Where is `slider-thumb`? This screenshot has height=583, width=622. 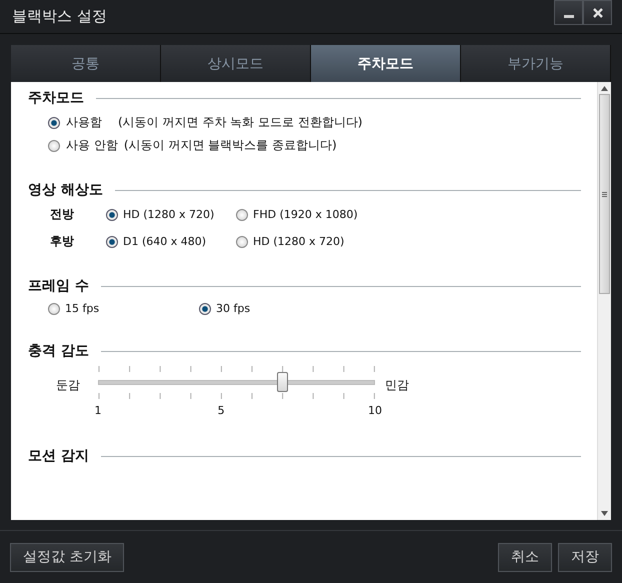
slider-thumb is located at coordinates (282, 382).